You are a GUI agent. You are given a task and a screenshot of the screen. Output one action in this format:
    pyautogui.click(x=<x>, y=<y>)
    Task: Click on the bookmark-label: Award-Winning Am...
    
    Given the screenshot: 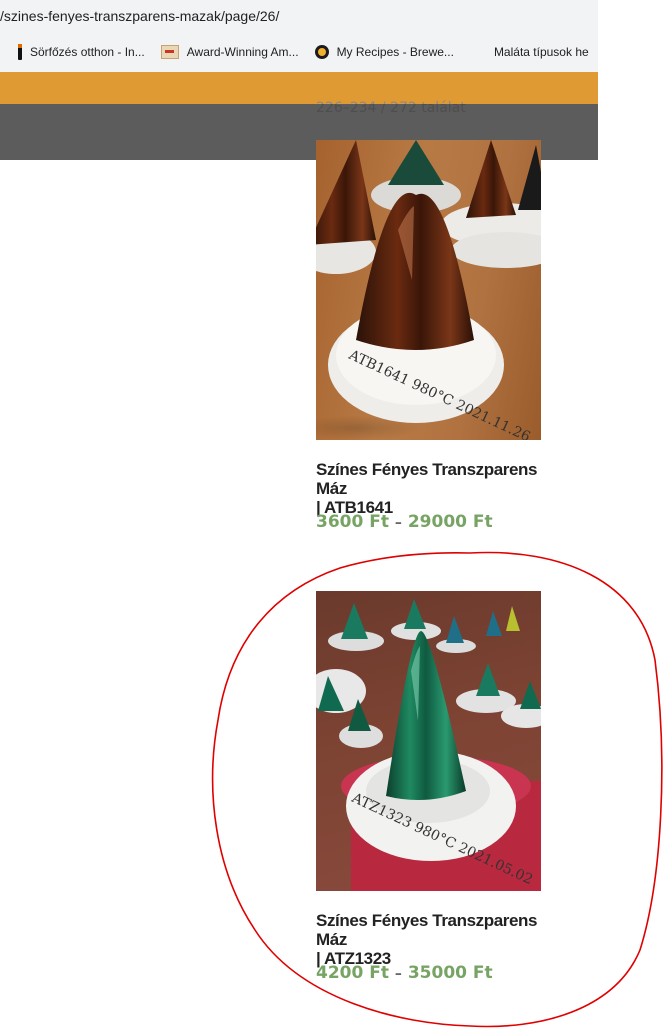 What is the action you would take?
    pyautogui.click(x=242, y=52)
    